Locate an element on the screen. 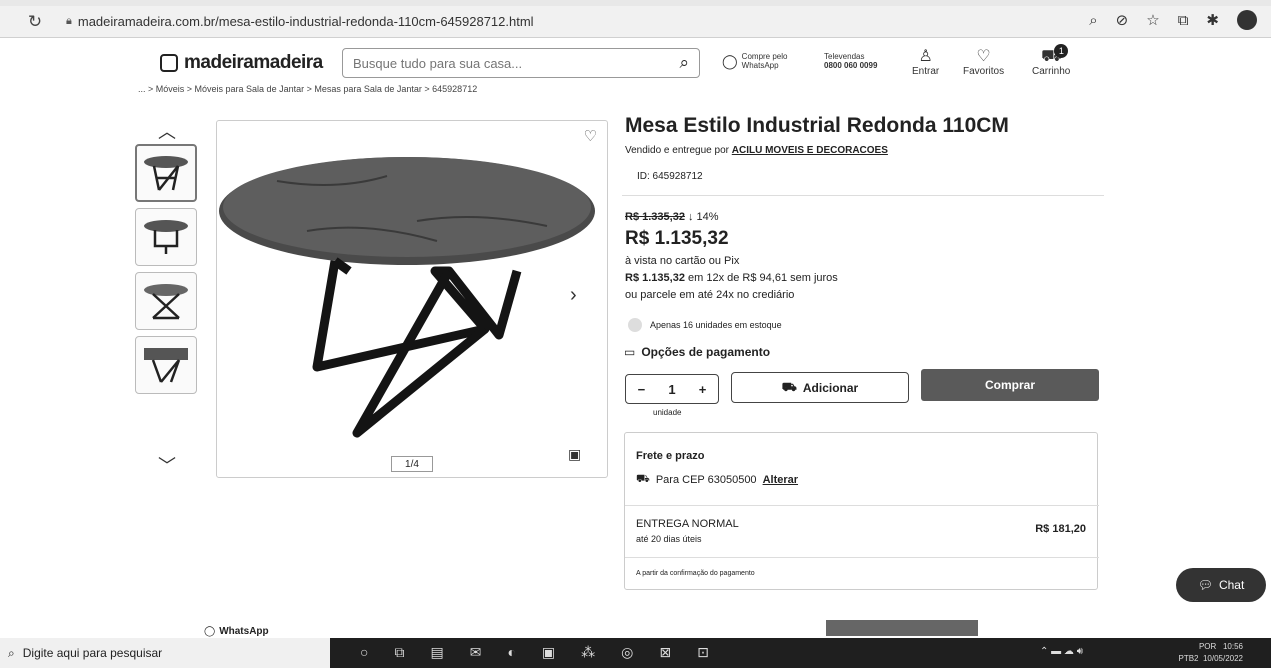 This screenshot has width=1271, height=668. shipping-name: ENTREGA NORMAL is located at coordinates (687, 524).